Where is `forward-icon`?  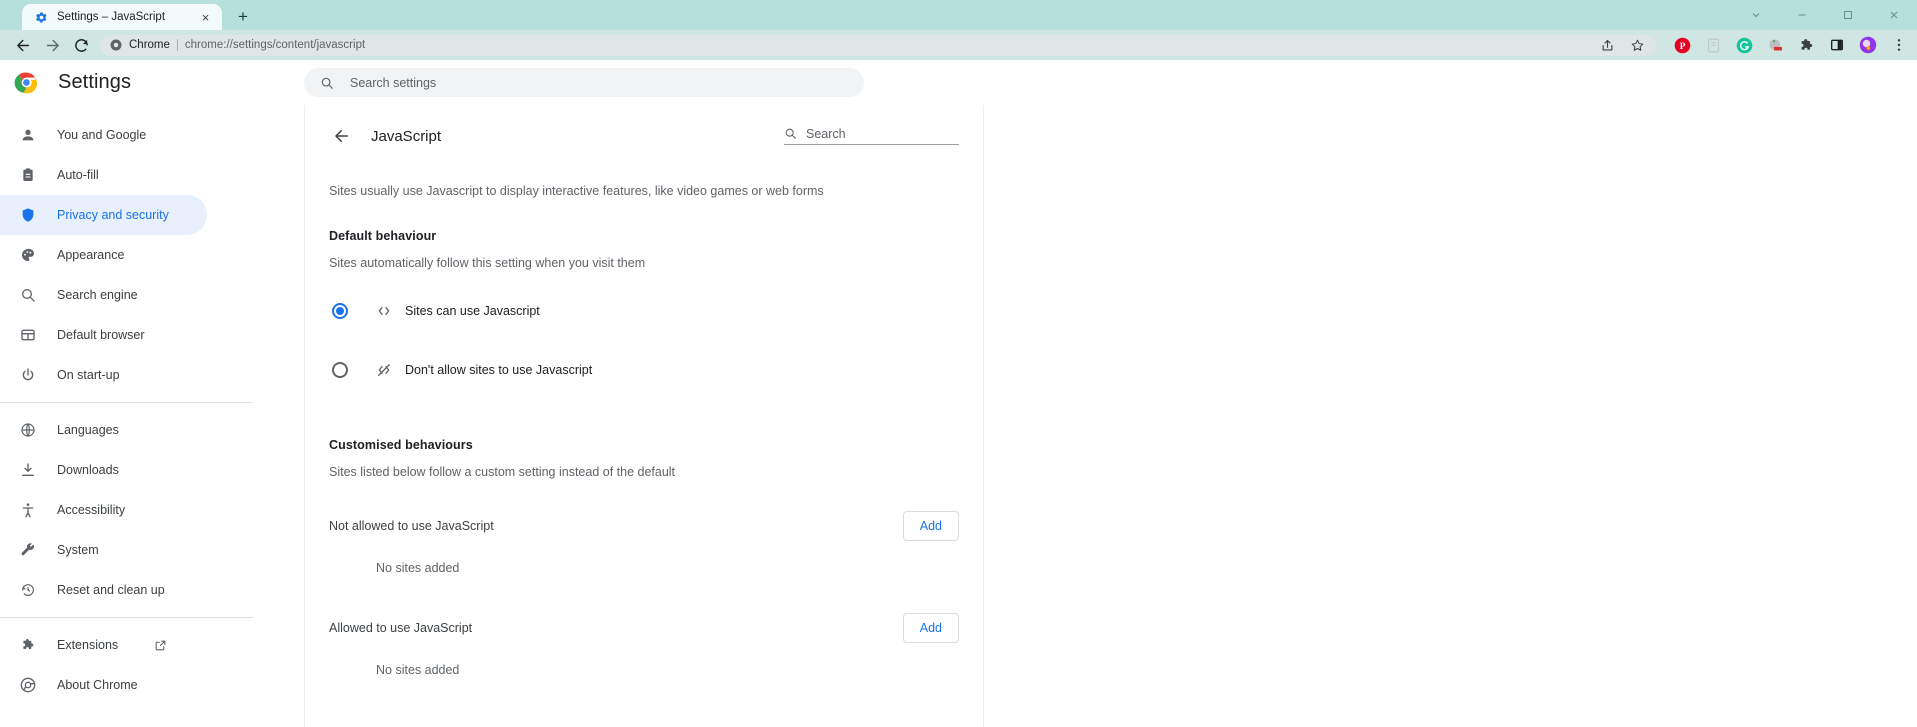
forward-icon is located at coordinates (52, 45).